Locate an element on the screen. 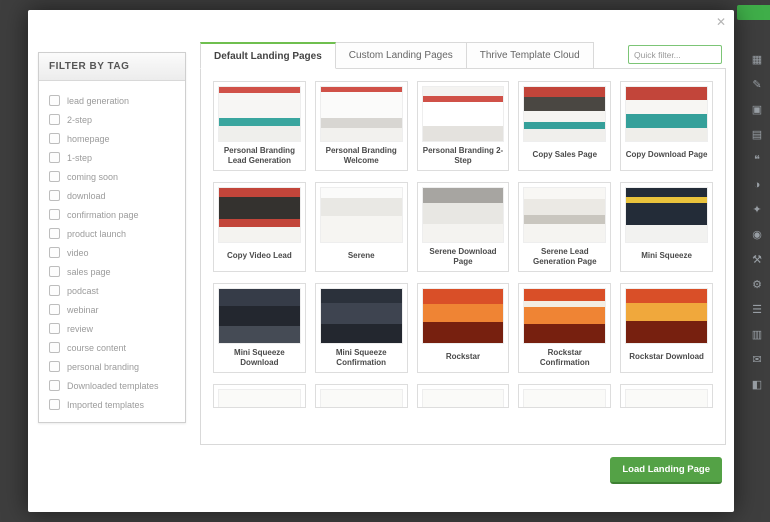 The image size is (770, 522). settings-icon: ⚙ is located at coordinates (757, 285).